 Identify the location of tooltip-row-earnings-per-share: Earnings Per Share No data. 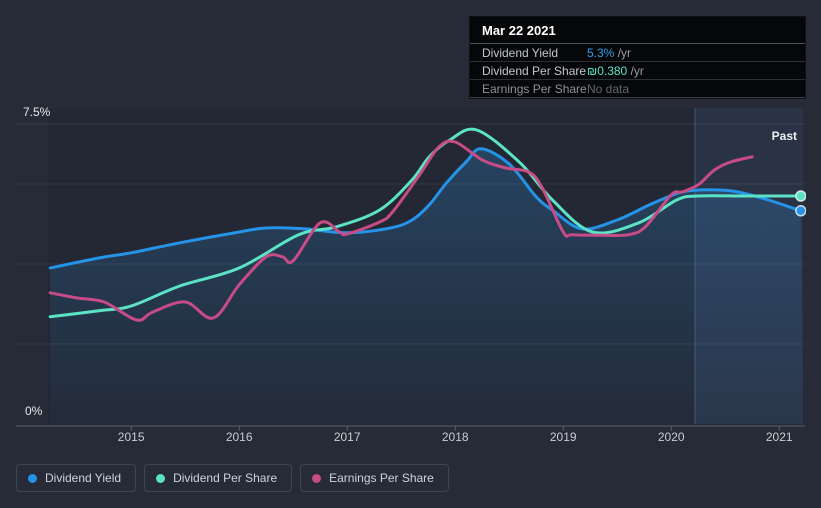
(637, 89).